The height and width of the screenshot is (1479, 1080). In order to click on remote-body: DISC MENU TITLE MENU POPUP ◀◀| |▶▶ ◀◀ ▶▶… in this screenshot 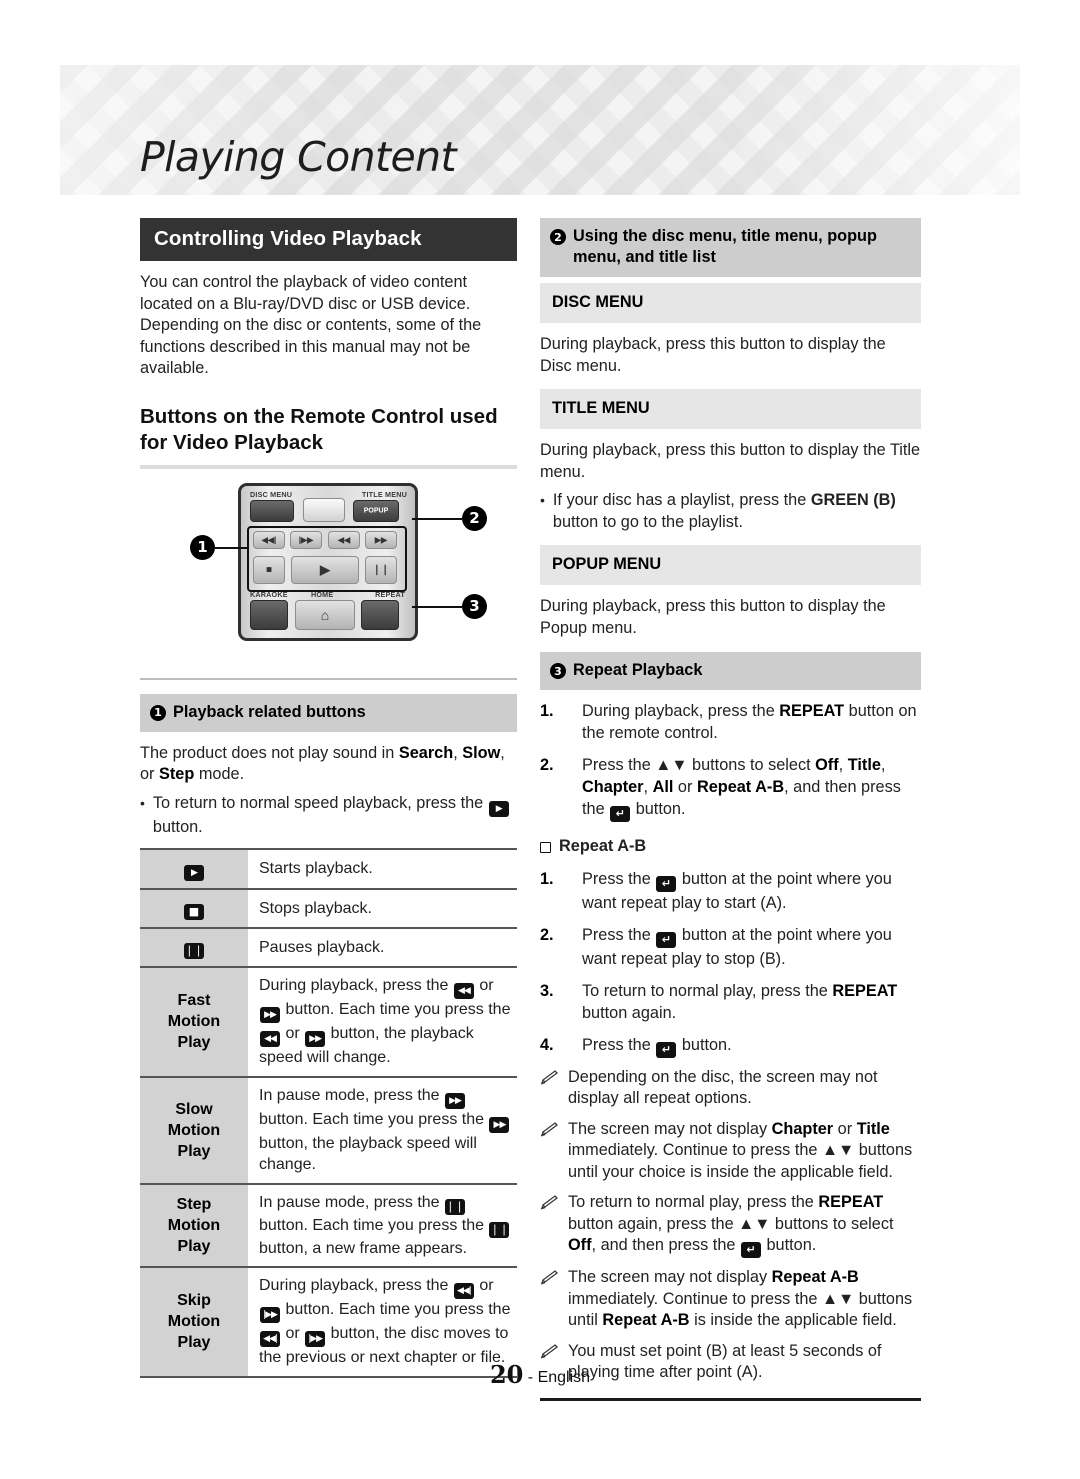, I will do `click(328, 561)`.